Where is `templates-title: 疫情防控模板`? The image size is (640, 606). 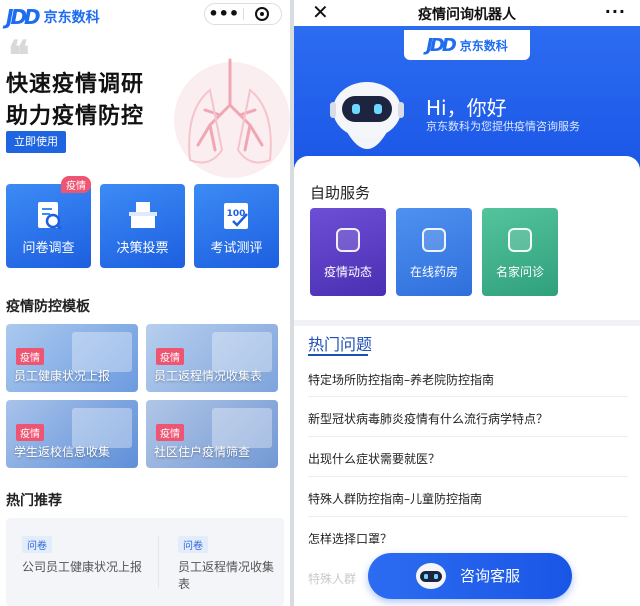 templates-title: 疫情防控模板 is located at coordinates (48, 307).